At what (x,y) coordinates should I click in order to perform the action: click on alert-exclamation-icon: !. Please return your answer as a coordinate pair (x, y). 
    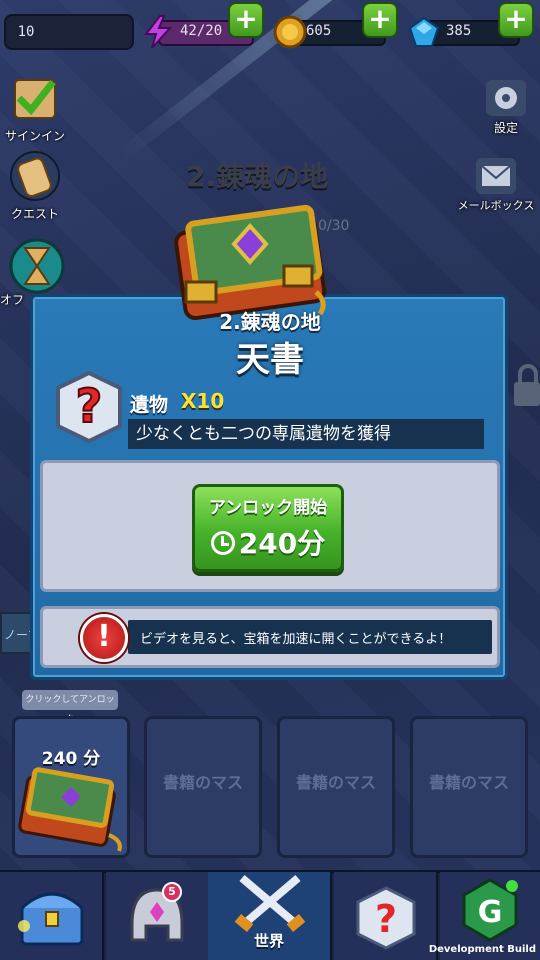
    Looking at the image, I should click on (104, 638).